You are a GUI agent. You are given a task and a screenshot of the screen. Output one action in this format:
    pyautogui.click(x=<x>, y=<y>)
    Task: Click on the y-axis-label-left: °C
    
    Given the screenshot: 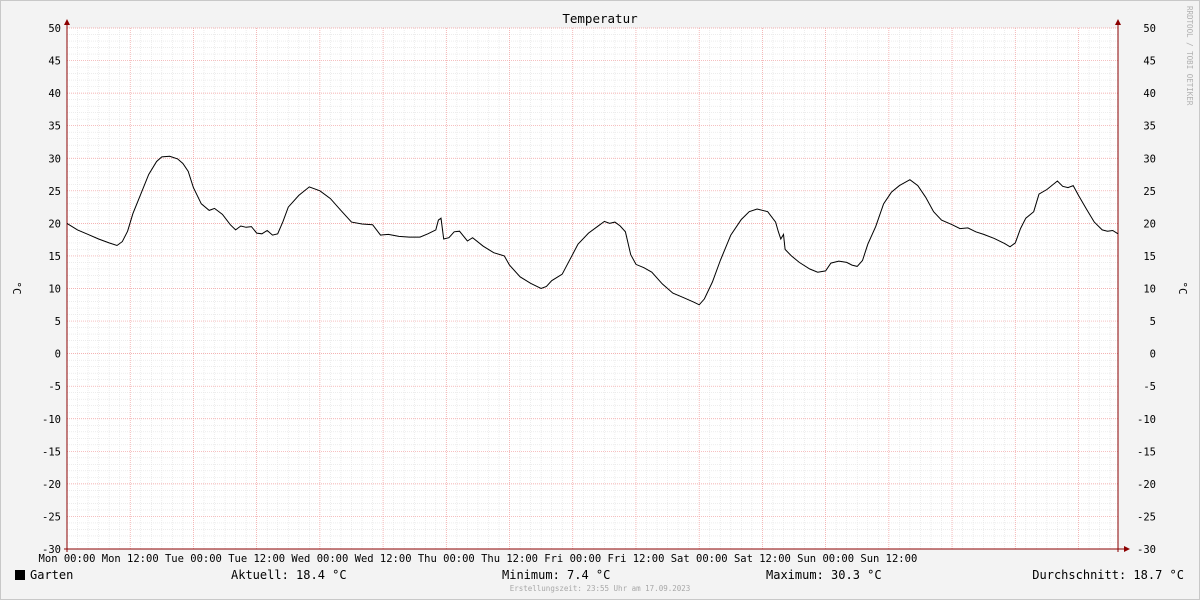 What is the action you would take?
    pyautogui.click(x=16, y=287)
    